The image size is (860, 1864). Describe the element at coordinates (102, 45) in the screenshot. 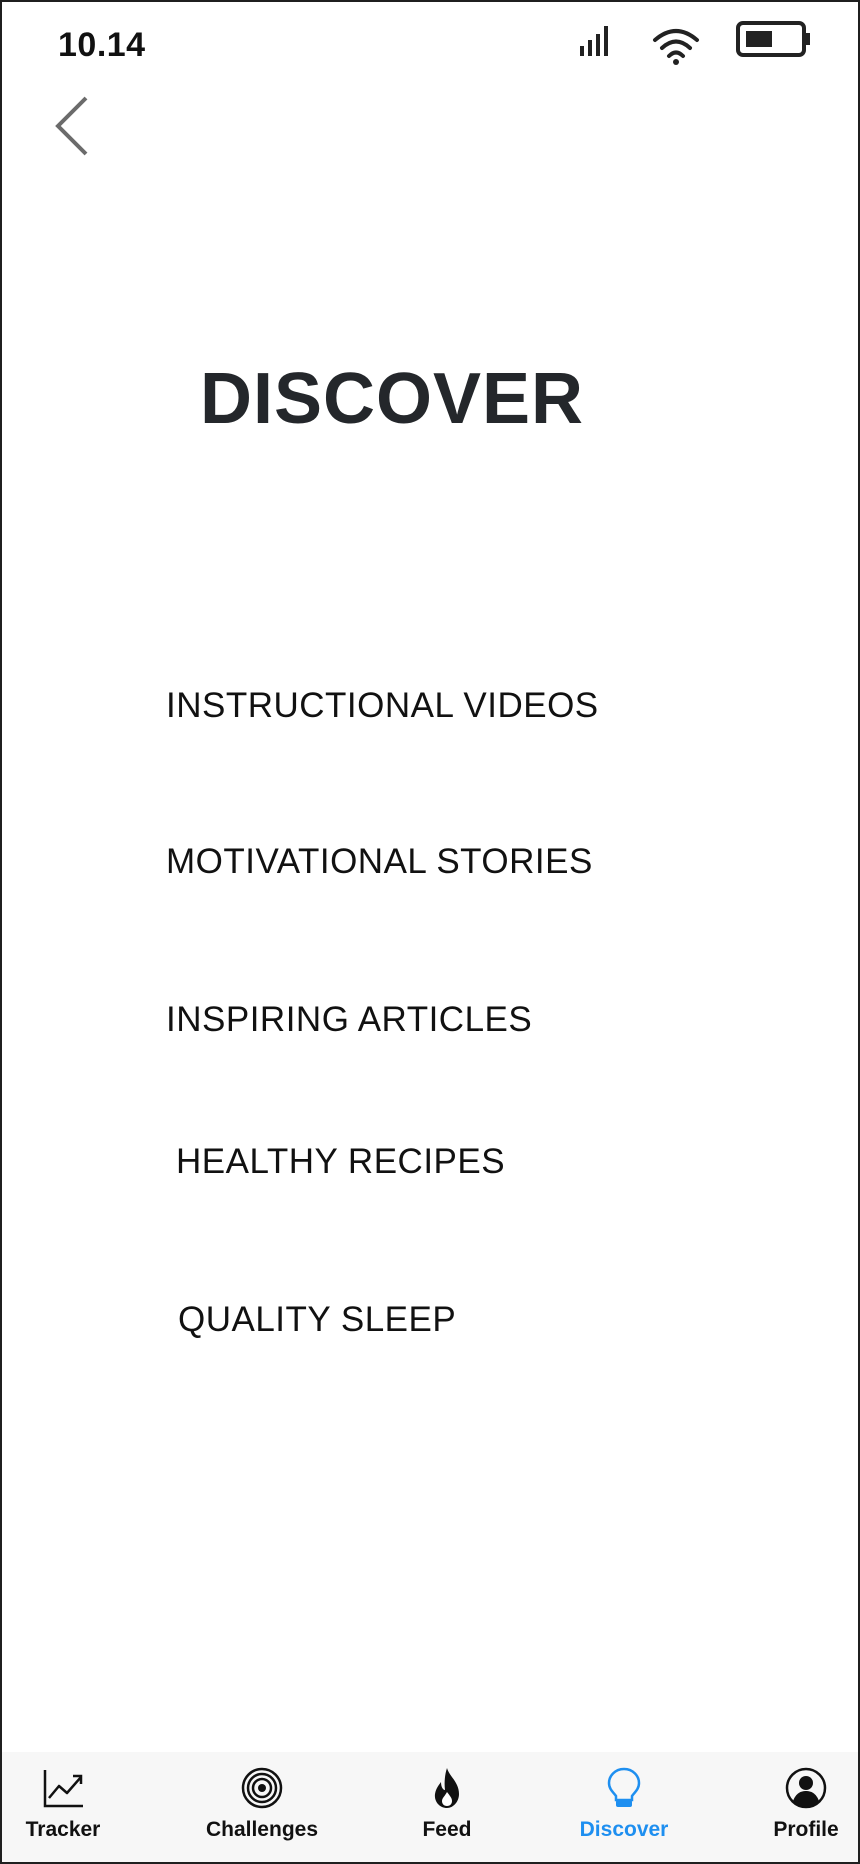

I see `status-time: 10.14` at that location.